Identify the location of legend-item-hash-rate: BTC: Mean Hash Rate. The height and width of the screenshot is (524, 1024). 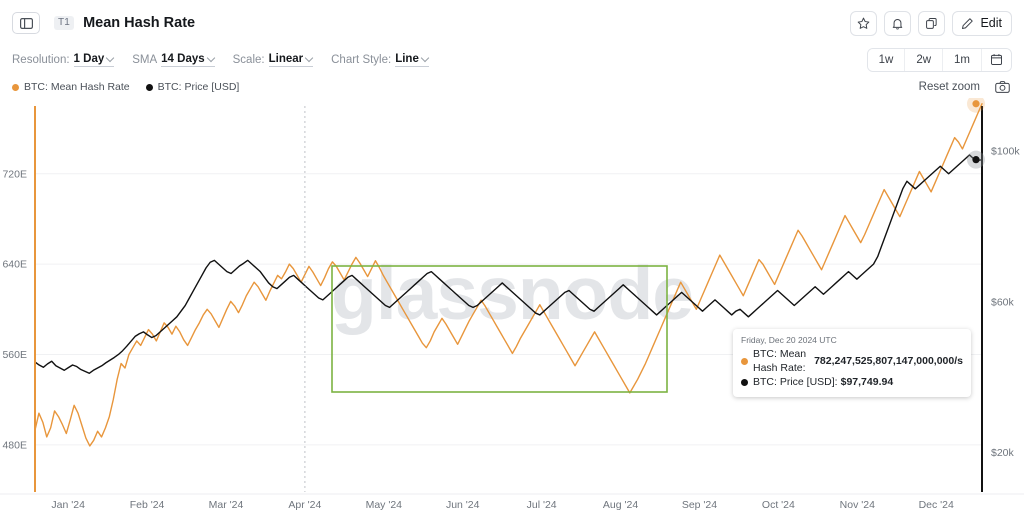
(71, 87).